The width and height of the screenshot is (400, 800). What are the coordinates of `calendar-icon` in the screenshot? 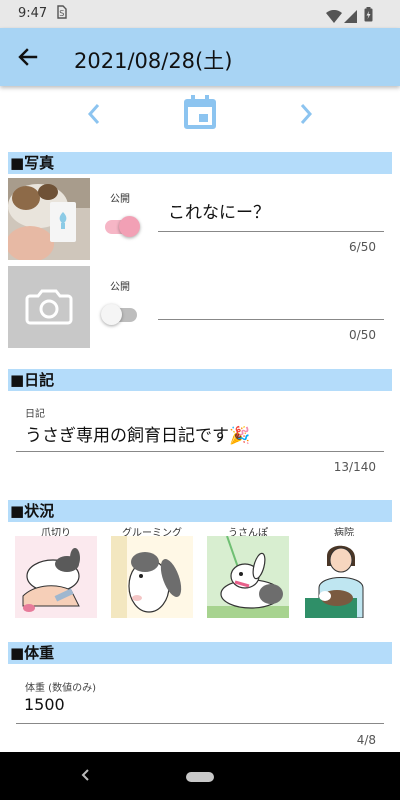 It's located at (200, 112).